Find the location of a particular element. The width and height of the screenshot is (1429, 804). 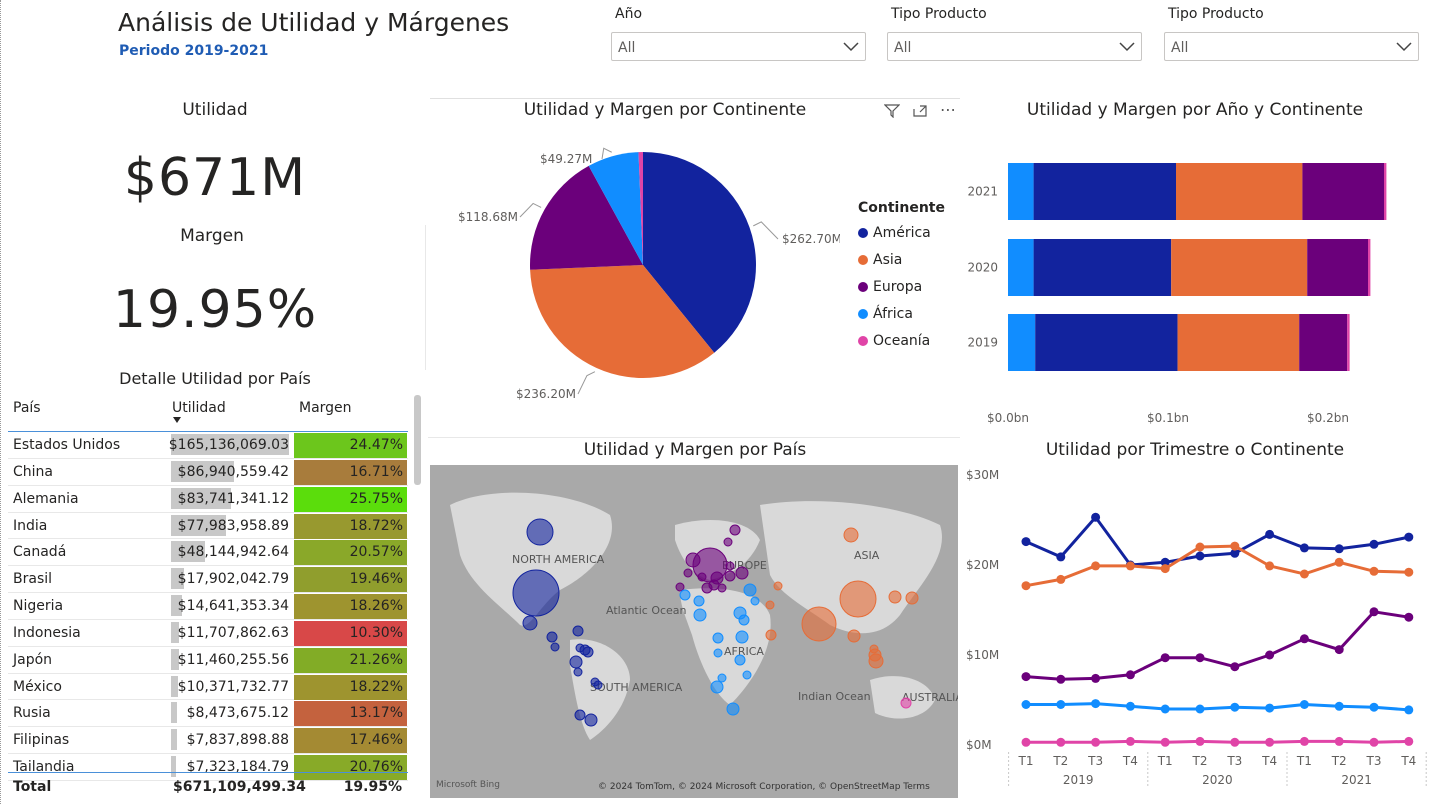

table-row: Estados Unidos $165,136,069.03 24.47% is located at coordinates (208, 445).